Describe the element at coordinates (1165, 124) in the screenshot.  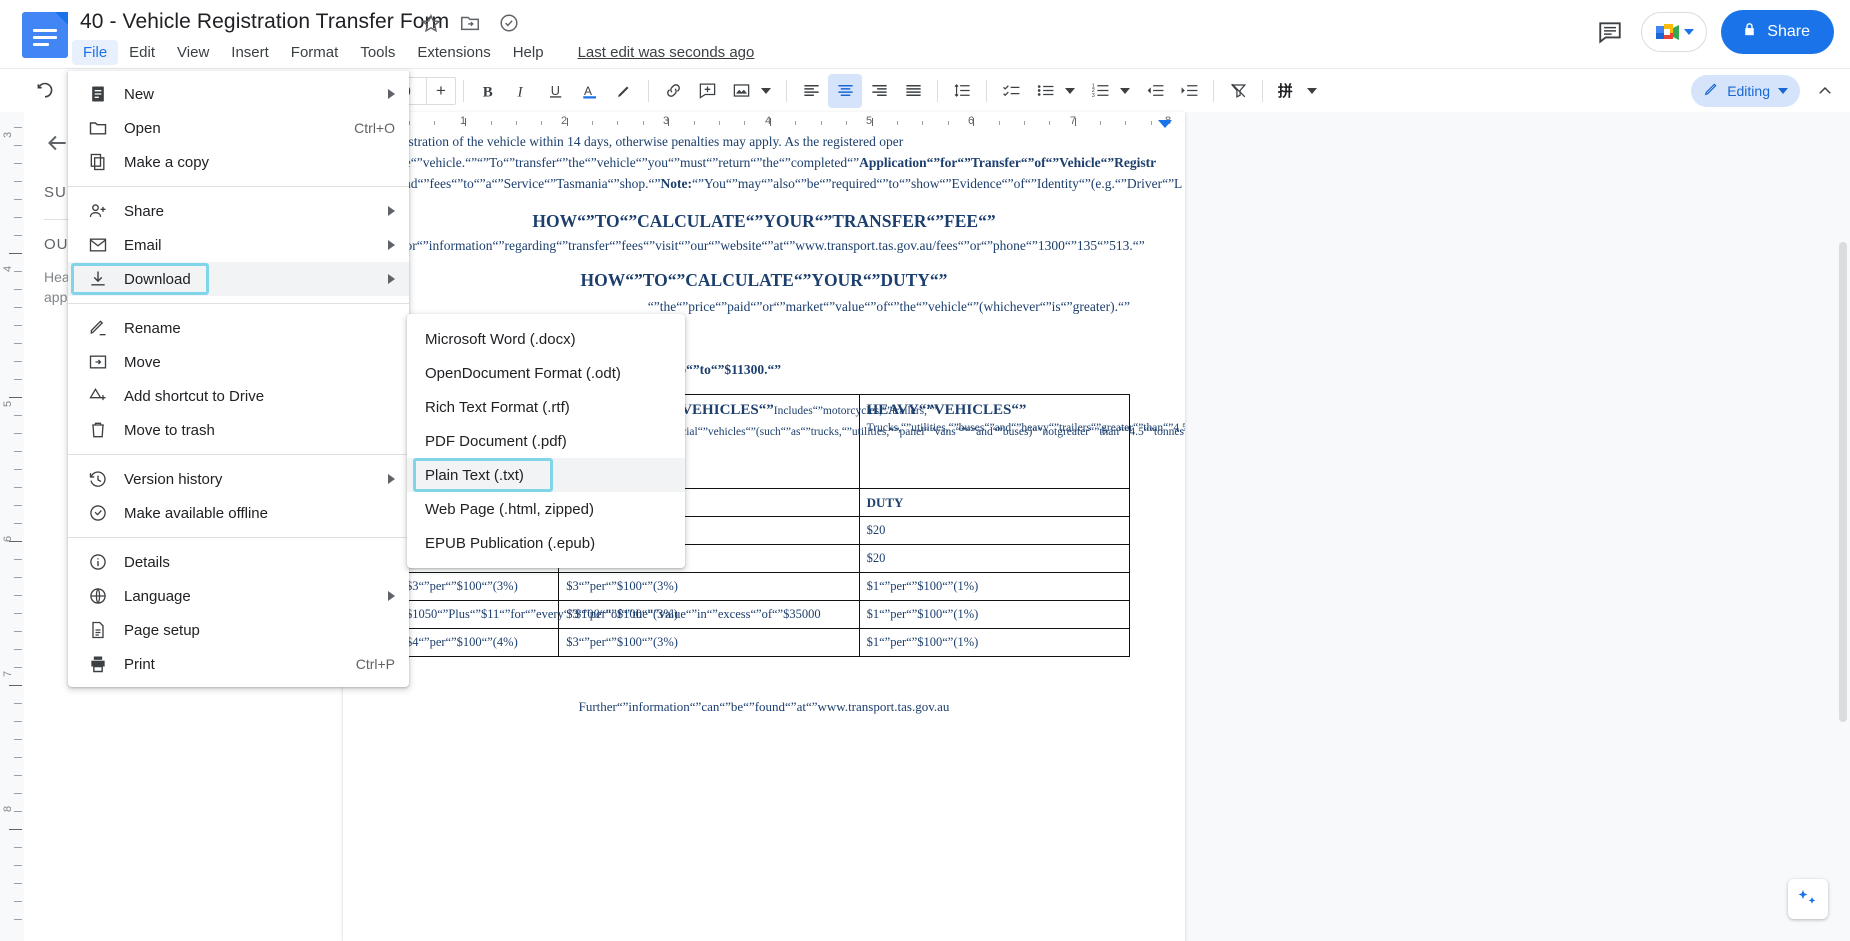
I see `right-indent-marker` at that location.